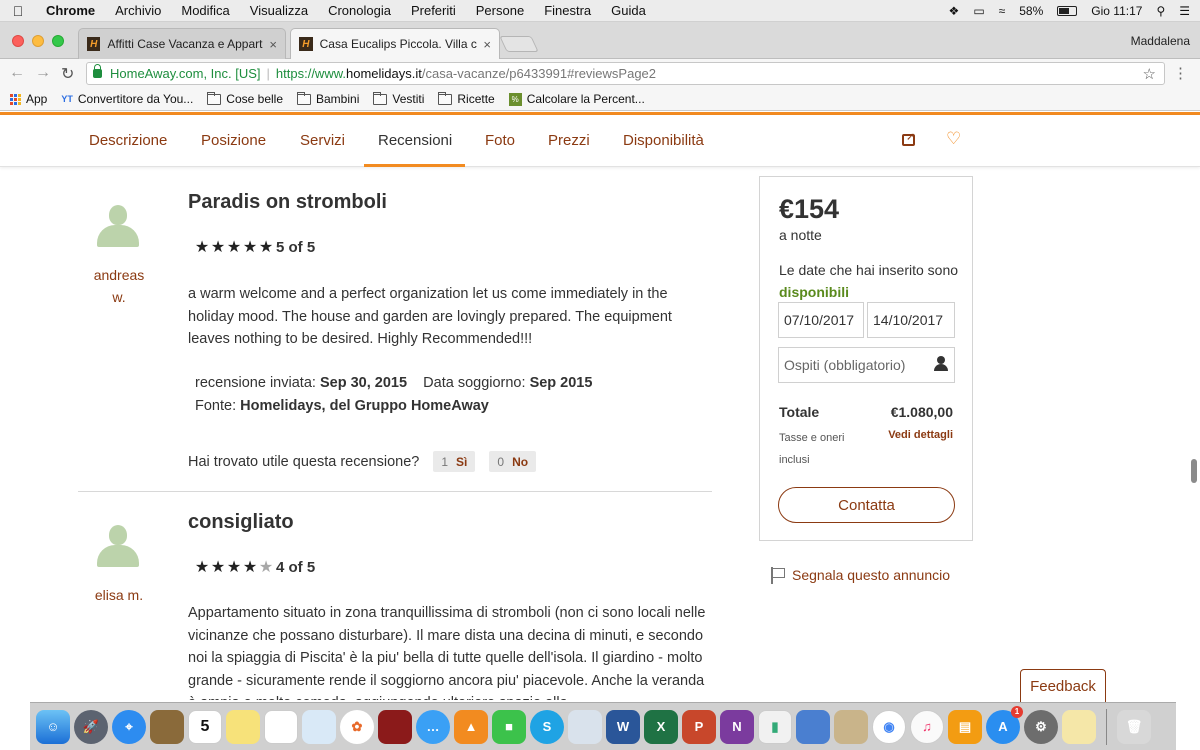 The image size is (1200, 750). I want to click on app-store-badge: 1, so click(1017, 711).